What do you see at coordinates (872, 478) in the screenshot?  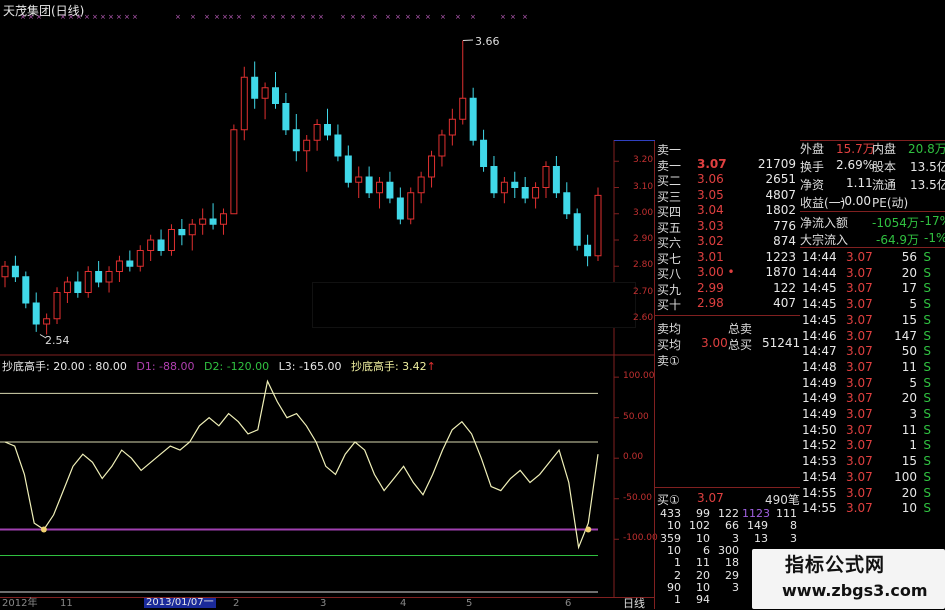 I see `tick-row: 14:54 3.07 100 S` at bounding box center [872, 478].